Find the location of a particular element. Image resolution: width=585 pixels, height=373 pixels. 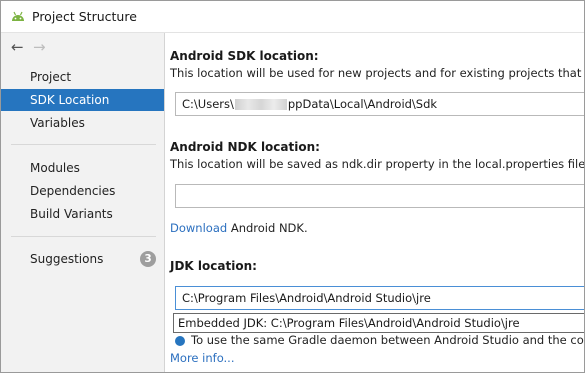

nav-arrows: ← → is located at coordinates (33, 47).